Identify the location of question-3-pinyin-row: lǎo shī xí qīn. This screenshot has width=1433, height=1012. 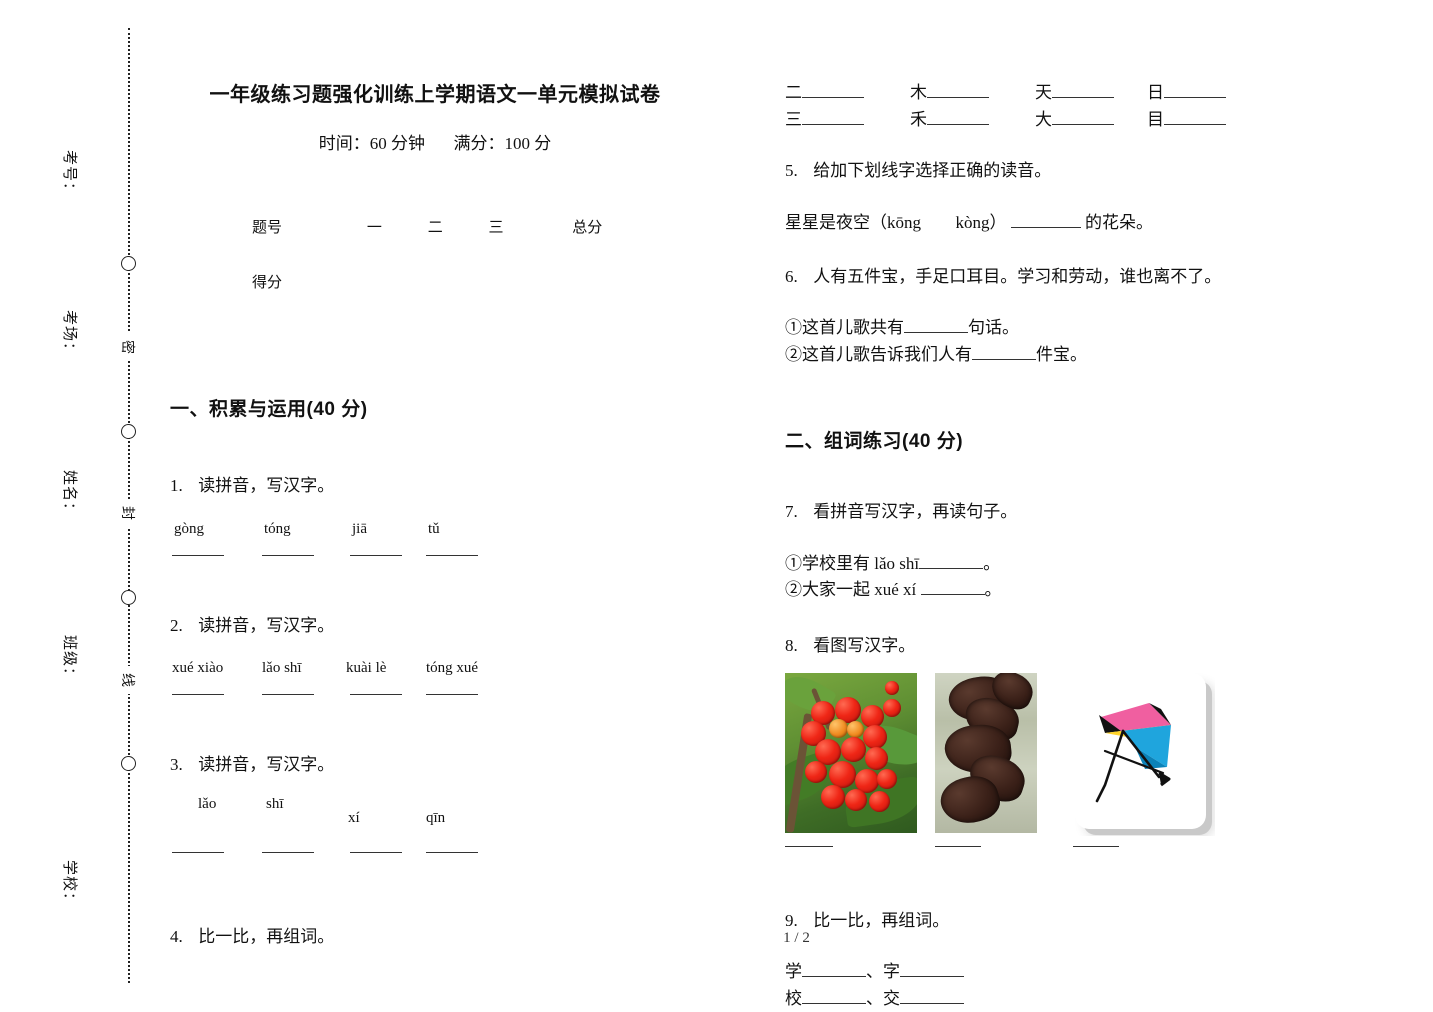
(435, 817).